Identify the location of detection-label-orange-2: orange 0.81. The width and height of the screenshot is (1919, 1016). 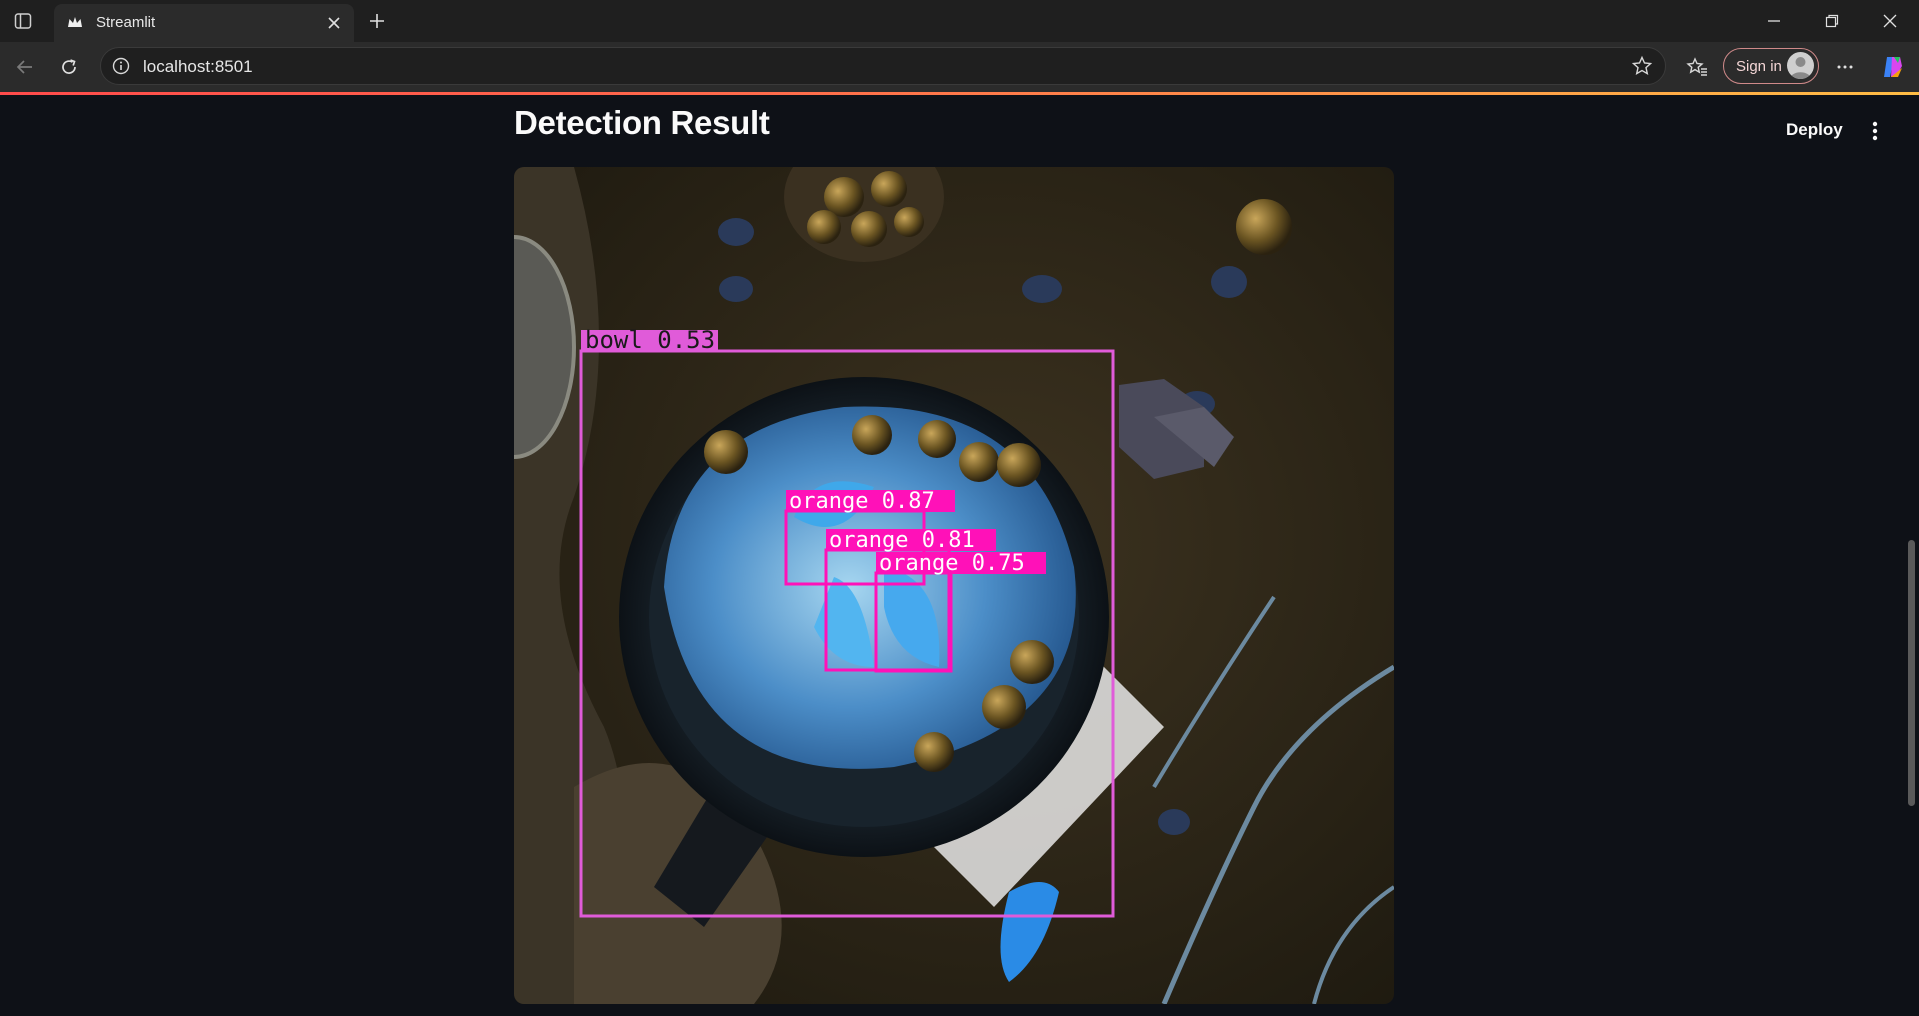
(902, 540).